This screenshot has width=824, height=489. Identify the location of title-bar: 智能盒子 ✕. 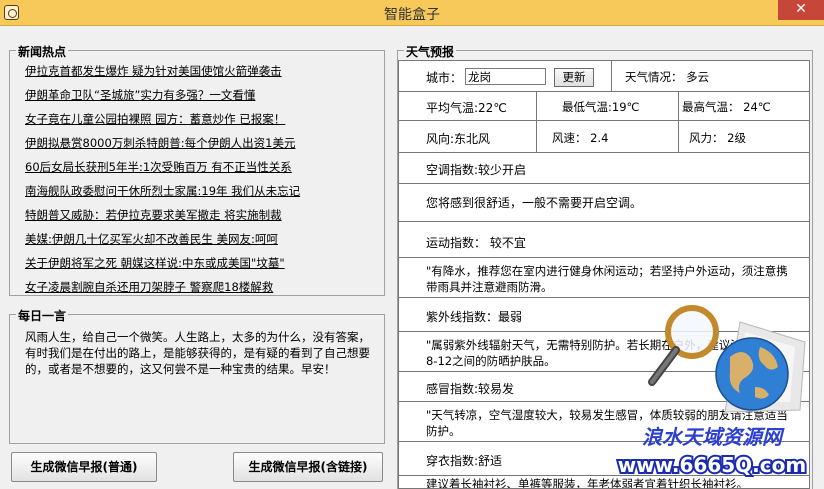
(412, 13).